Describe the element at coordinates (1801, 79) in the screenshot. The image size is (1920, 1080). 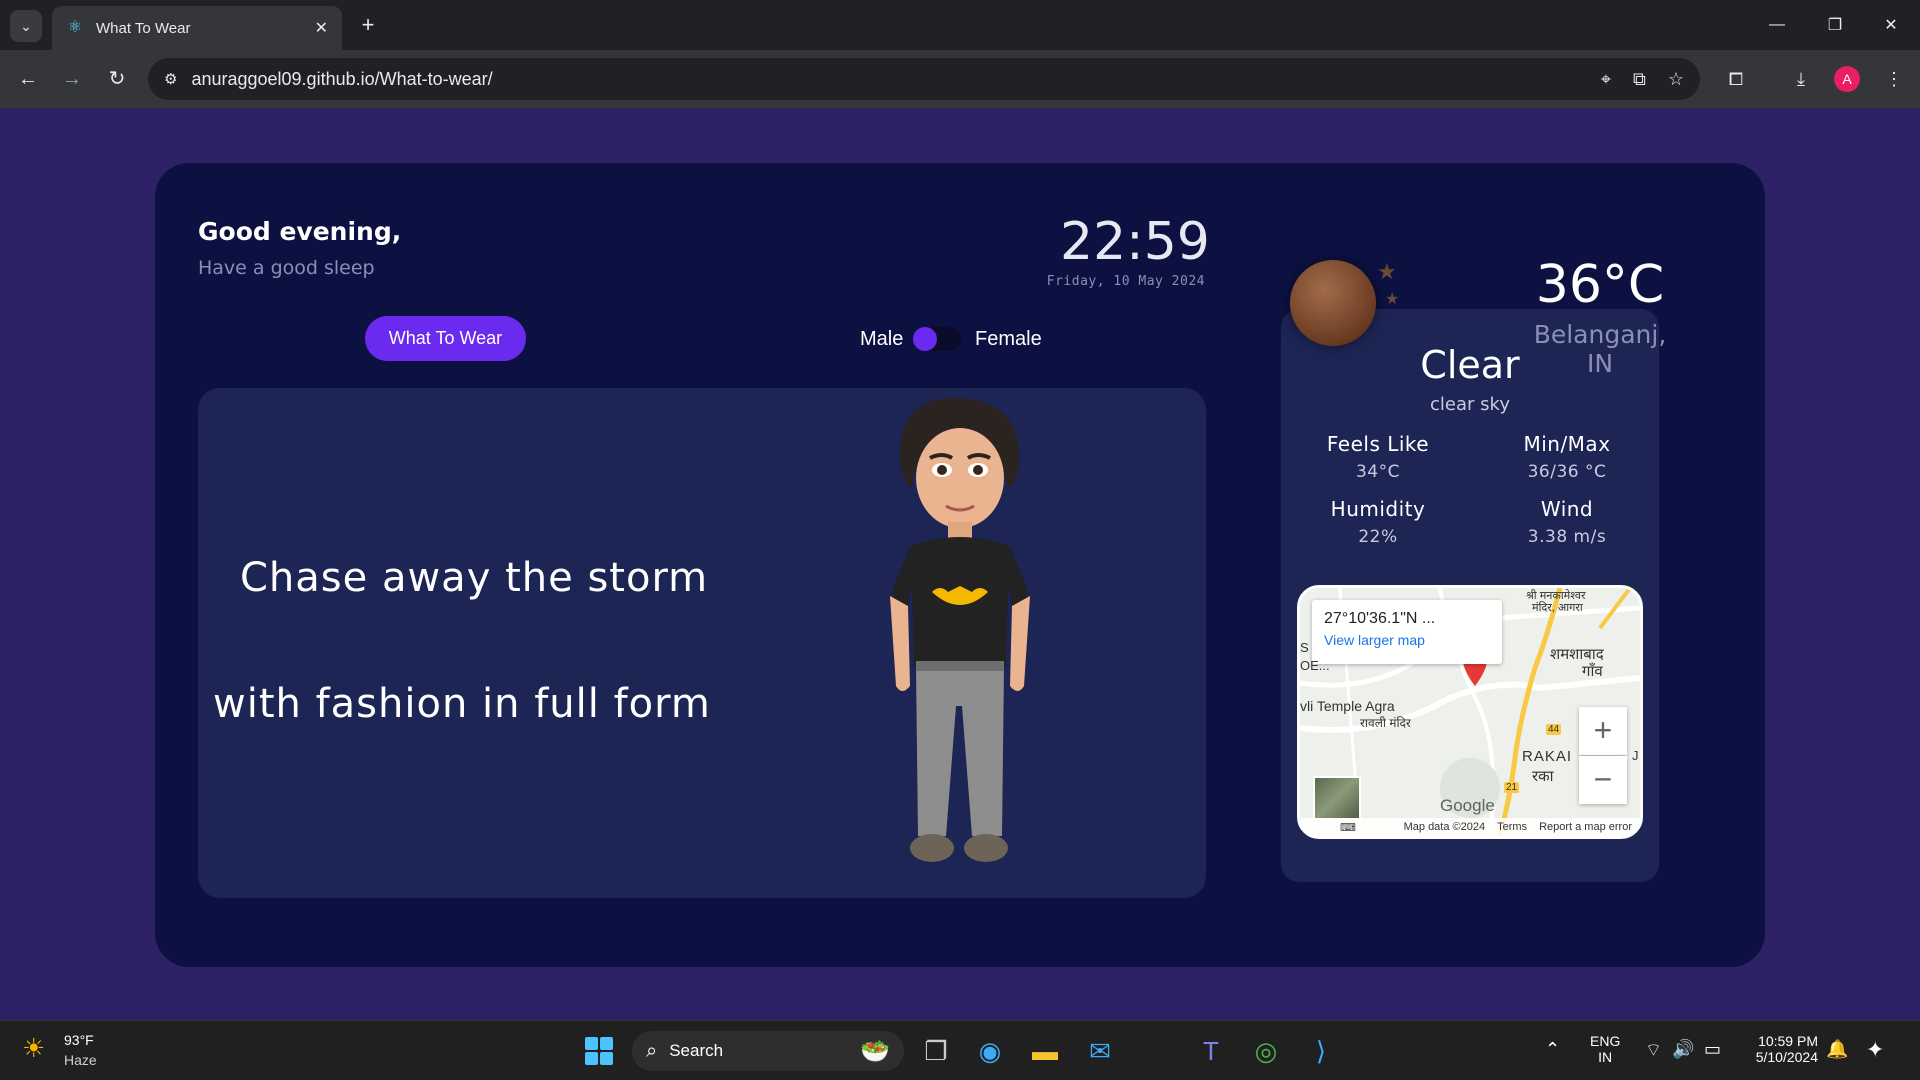
I see `downloads-icon: ⤓` at that location.